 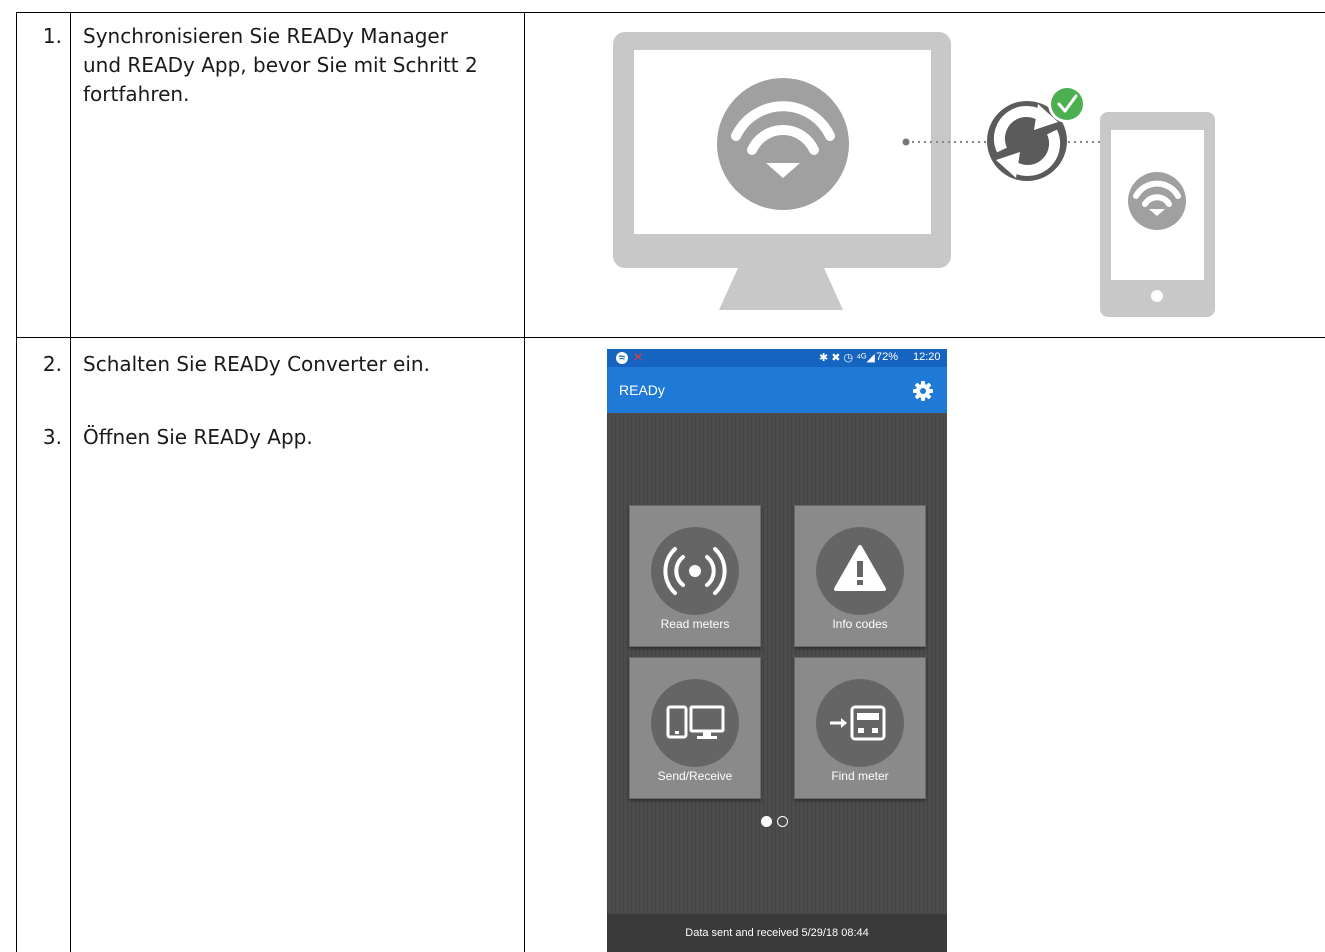 What do you see at coordinates (52, 364) in the screenshot?
I see `step-number: 2.` at bounding box center [52, 364].